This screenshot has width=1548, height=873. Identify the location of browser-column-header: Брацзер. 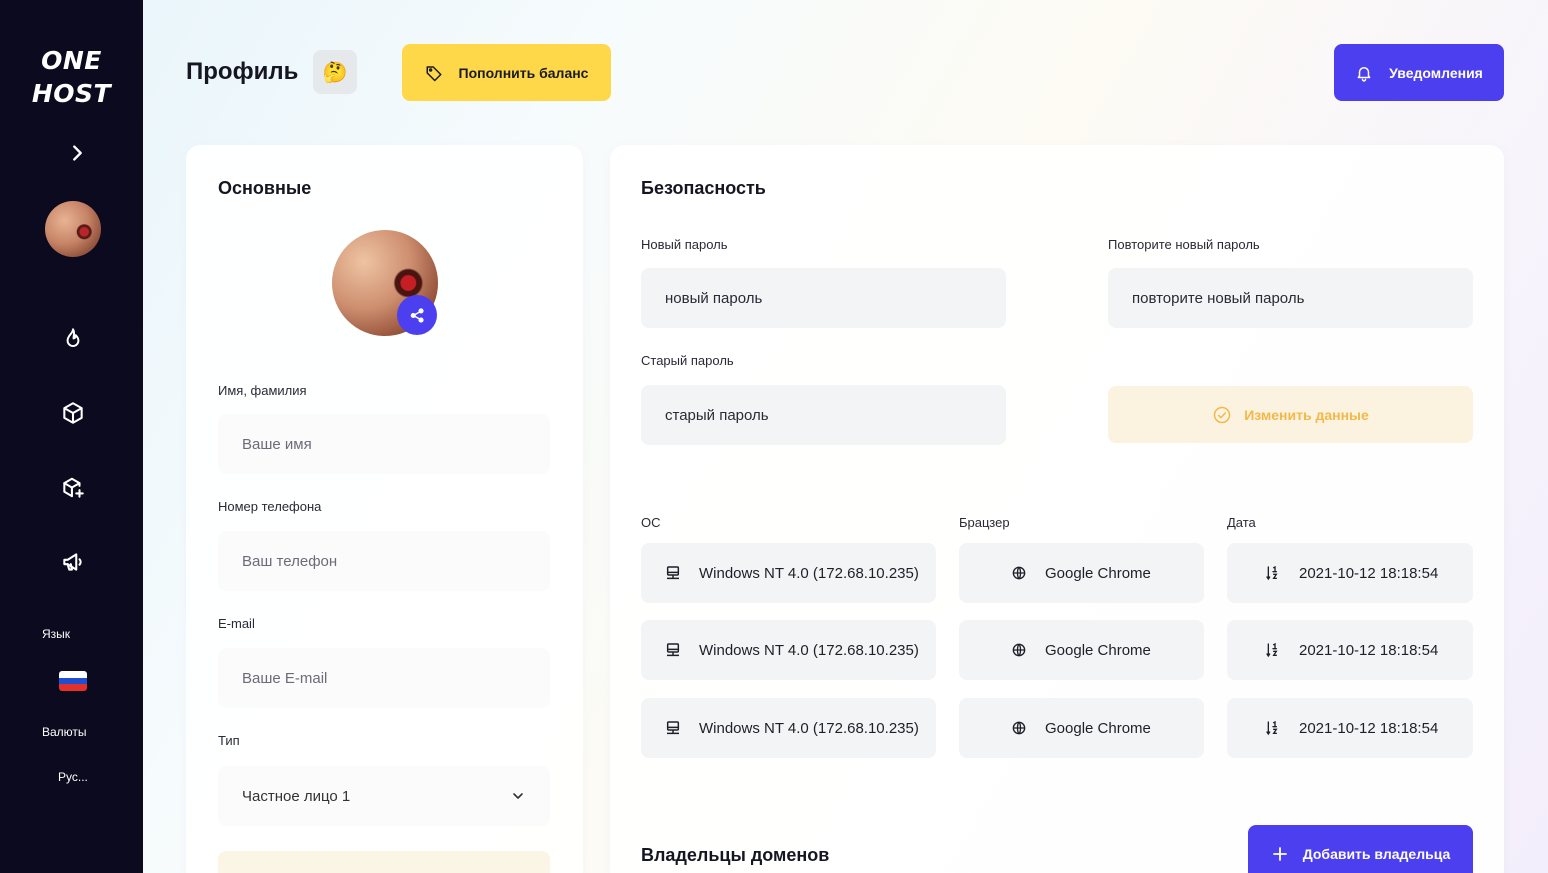
(984, 522).